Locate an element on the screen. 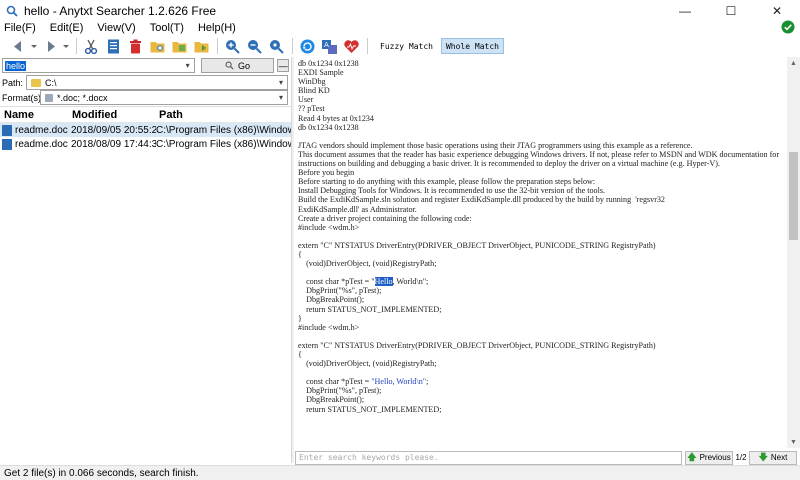 The image size is (800, 480). svg-text: A is located at coordinates (326, 45).